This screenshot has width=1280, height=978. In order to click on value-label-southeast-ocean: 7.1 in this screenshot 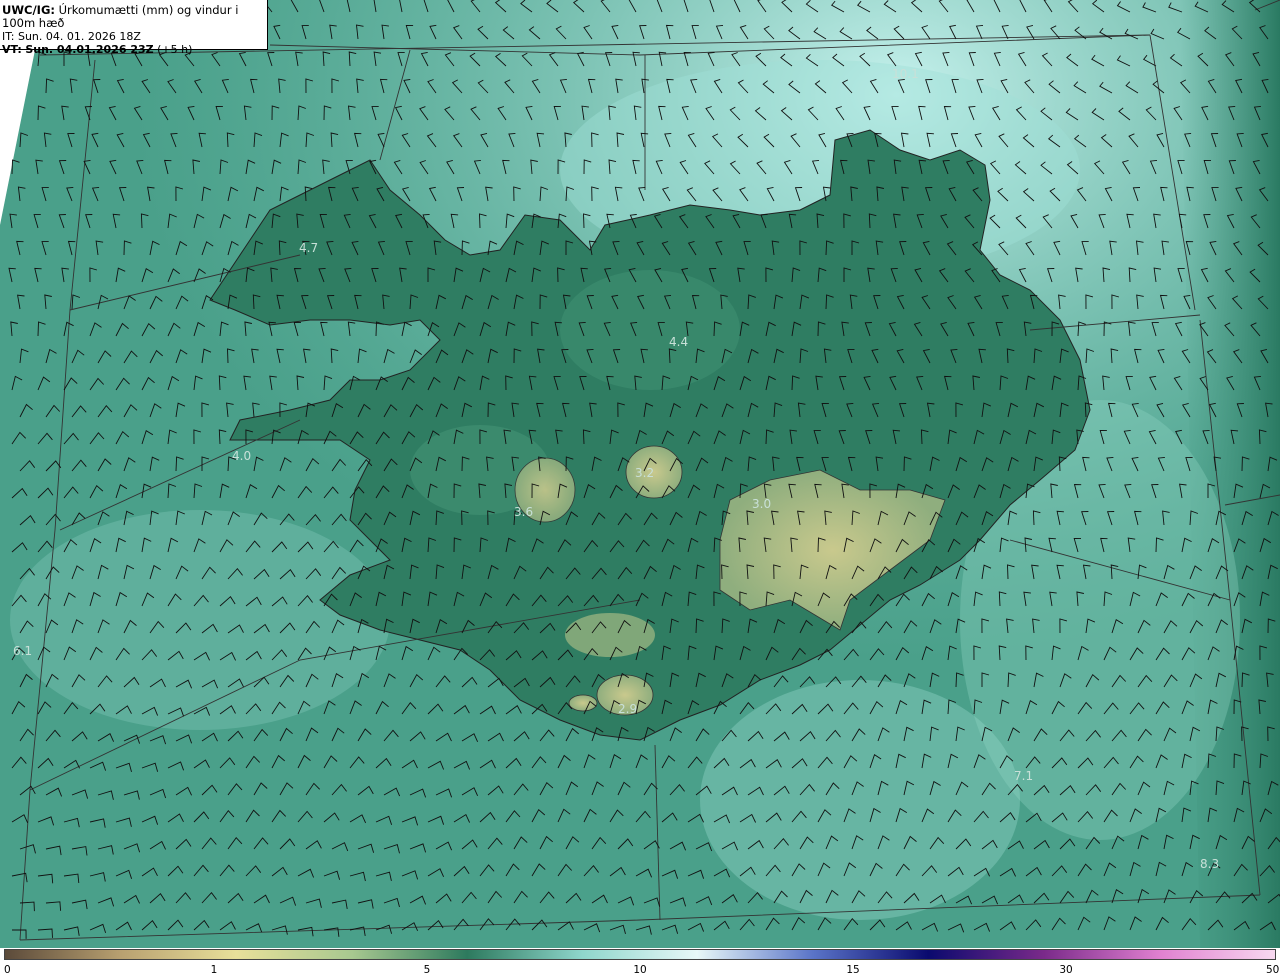, I will do `click(1023, 776)`.